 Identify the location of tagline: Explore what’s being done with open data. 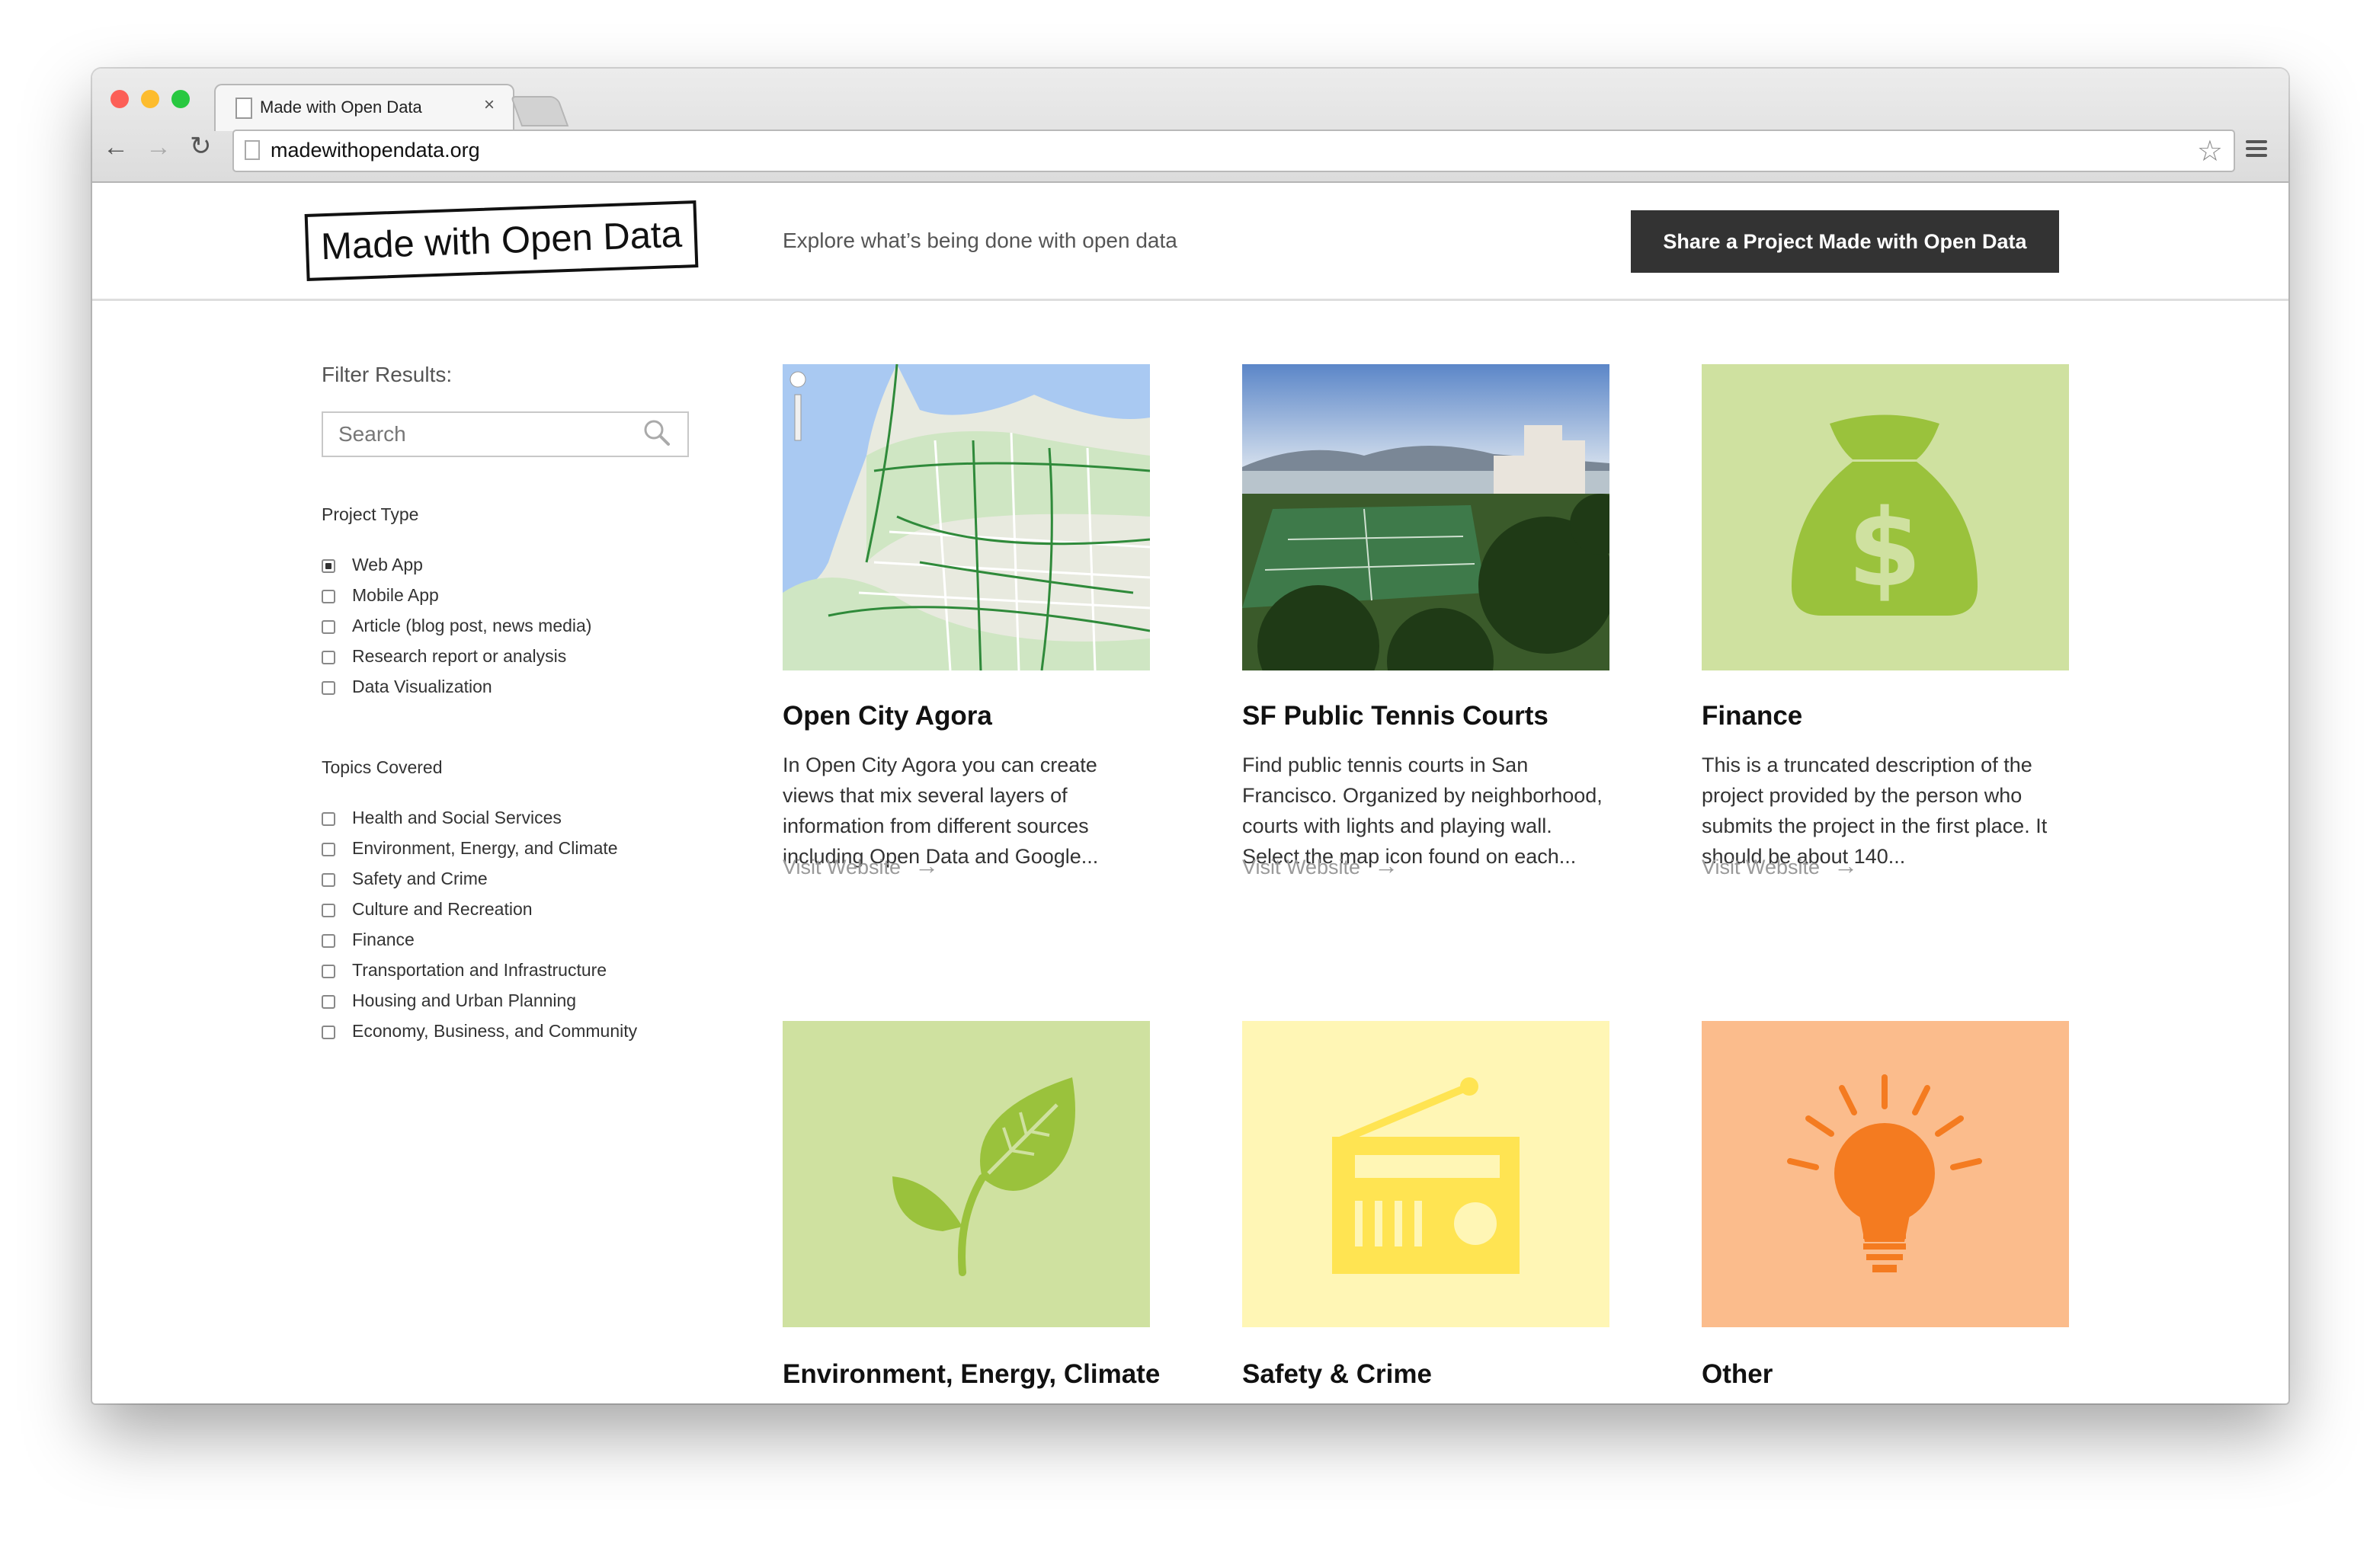
(980, 240).